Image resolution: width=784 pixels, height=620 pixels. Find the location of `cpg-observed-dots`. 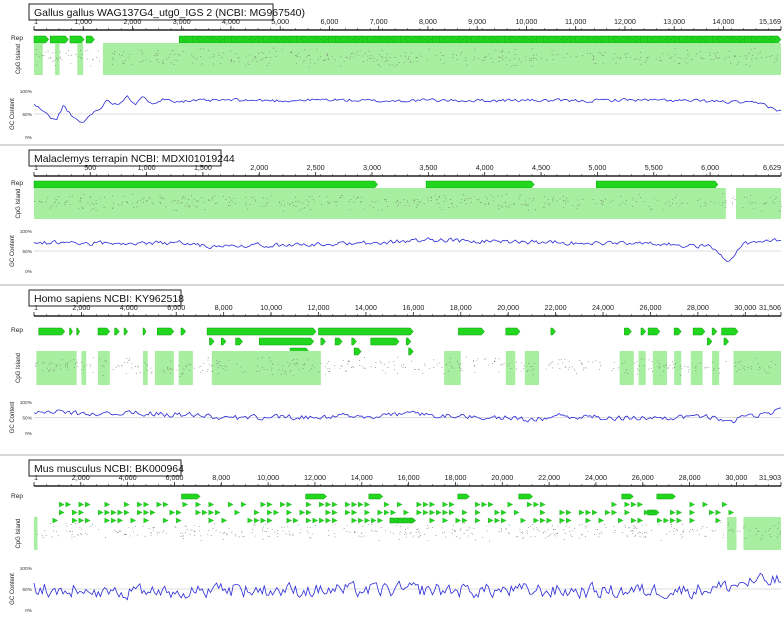

cpg-observed-dots is located at coordinates (409, 532).